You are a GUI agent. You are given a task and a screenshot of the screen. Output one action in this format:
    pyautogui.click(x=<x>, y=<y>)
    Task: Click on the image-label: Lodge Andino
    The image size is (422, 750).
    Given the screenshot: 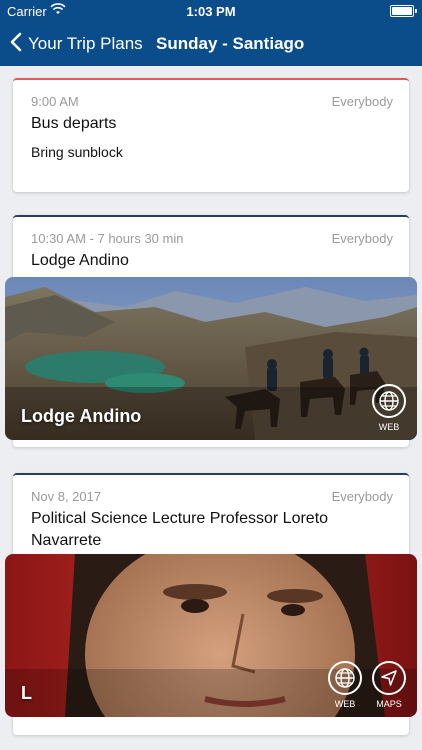 What is the action you would take?
    pyautogui.click(x=81, y=416)
    